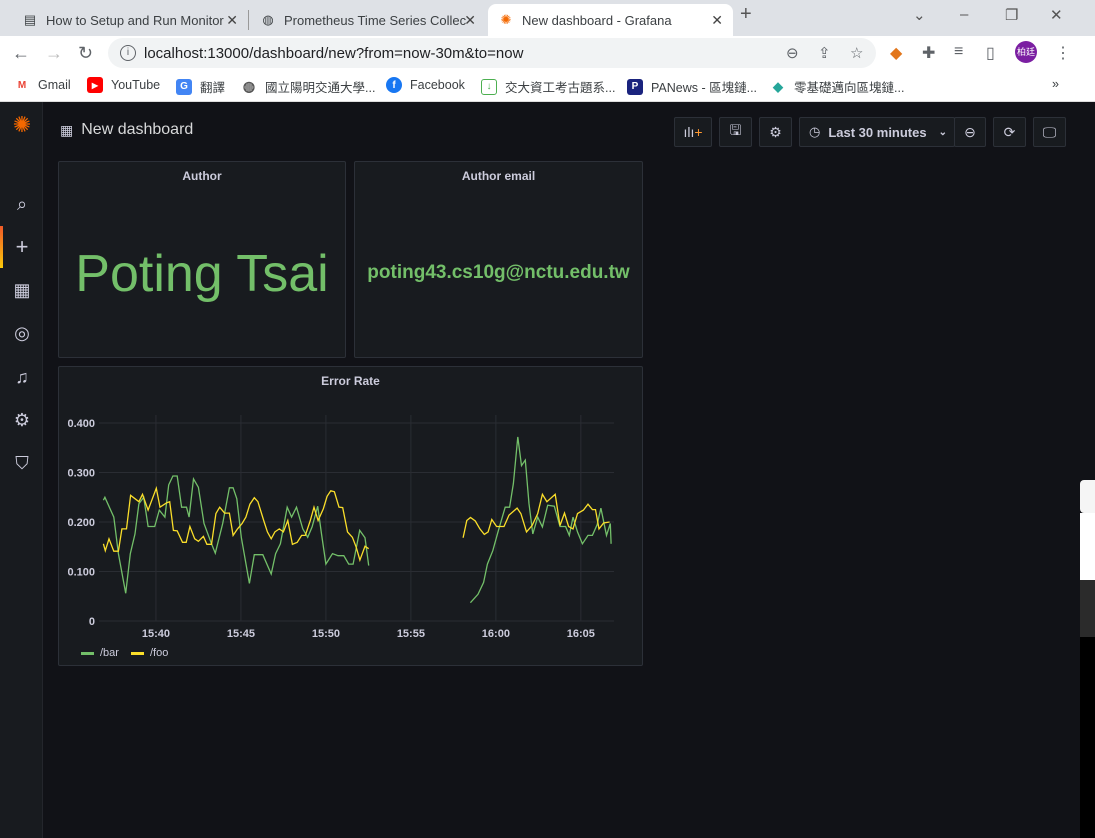 The width and height of the screenshot is (1095, 838). Describe the element at coordinates (213, 88) in the screenshot. I see `bookmark-label: 翻譯` at that location.